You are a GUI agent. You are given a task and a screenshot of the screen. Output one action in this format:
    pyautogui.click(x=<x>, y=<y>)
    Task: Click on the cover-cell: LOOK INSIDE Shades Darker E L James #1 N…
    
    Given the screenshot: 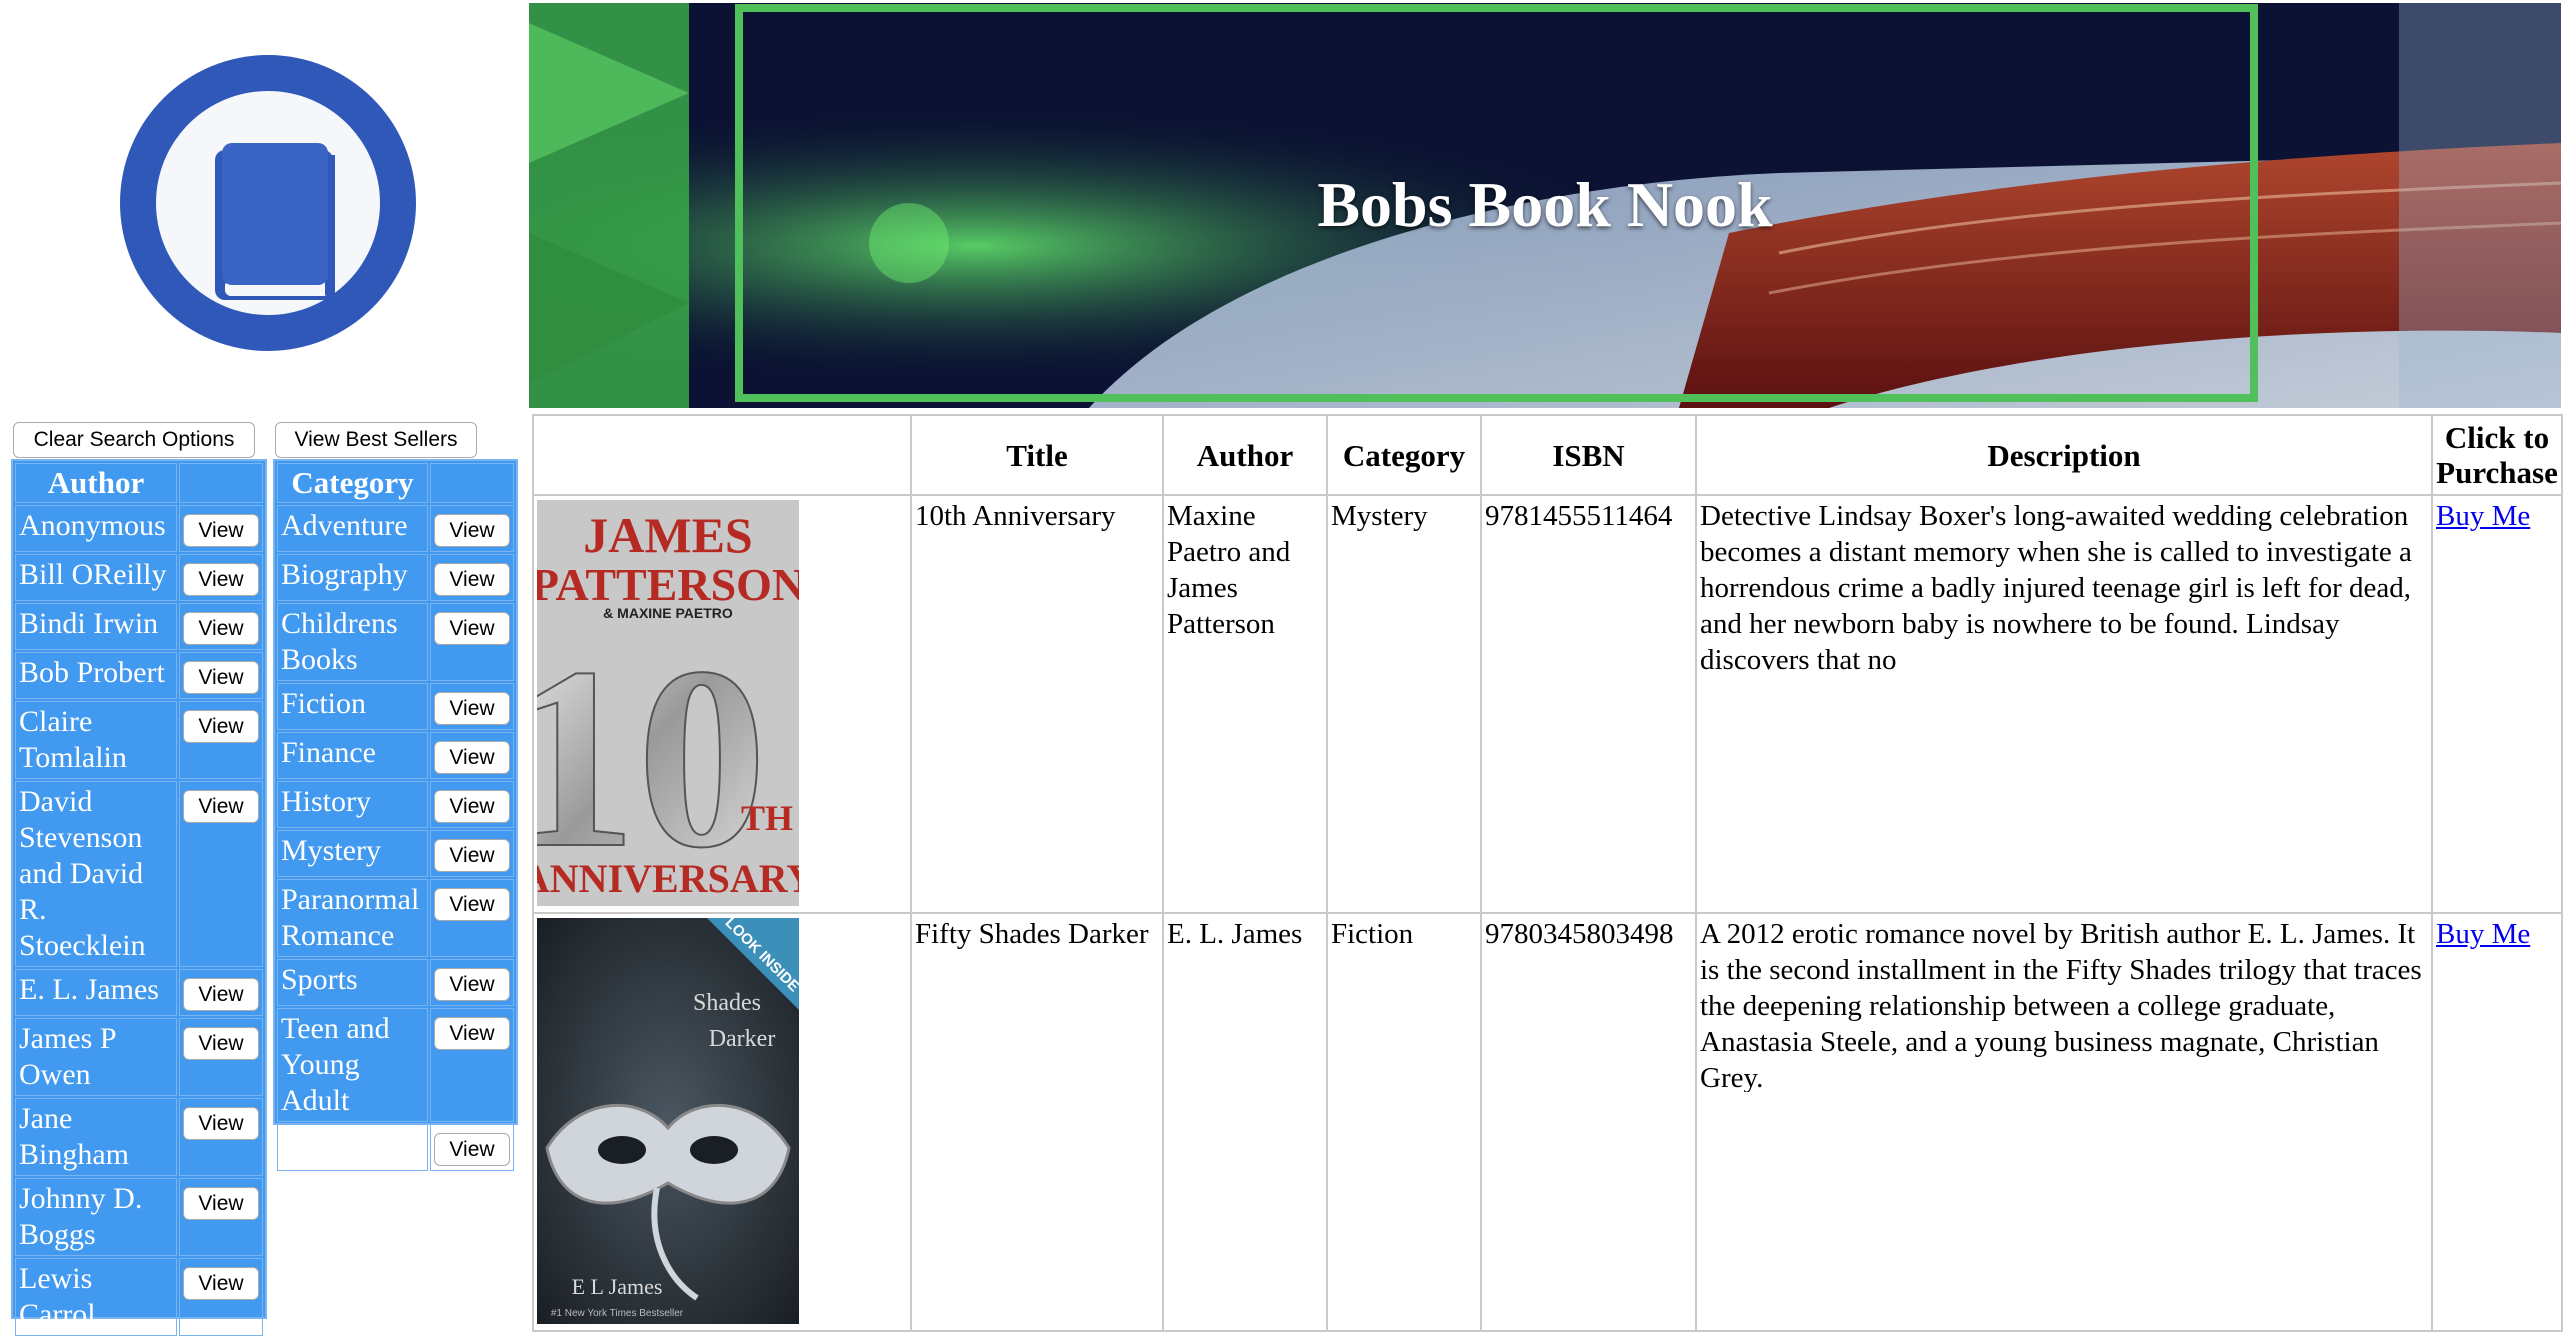 What is the action you would take?
    pyautogui.click(x=722, y=1122)
    